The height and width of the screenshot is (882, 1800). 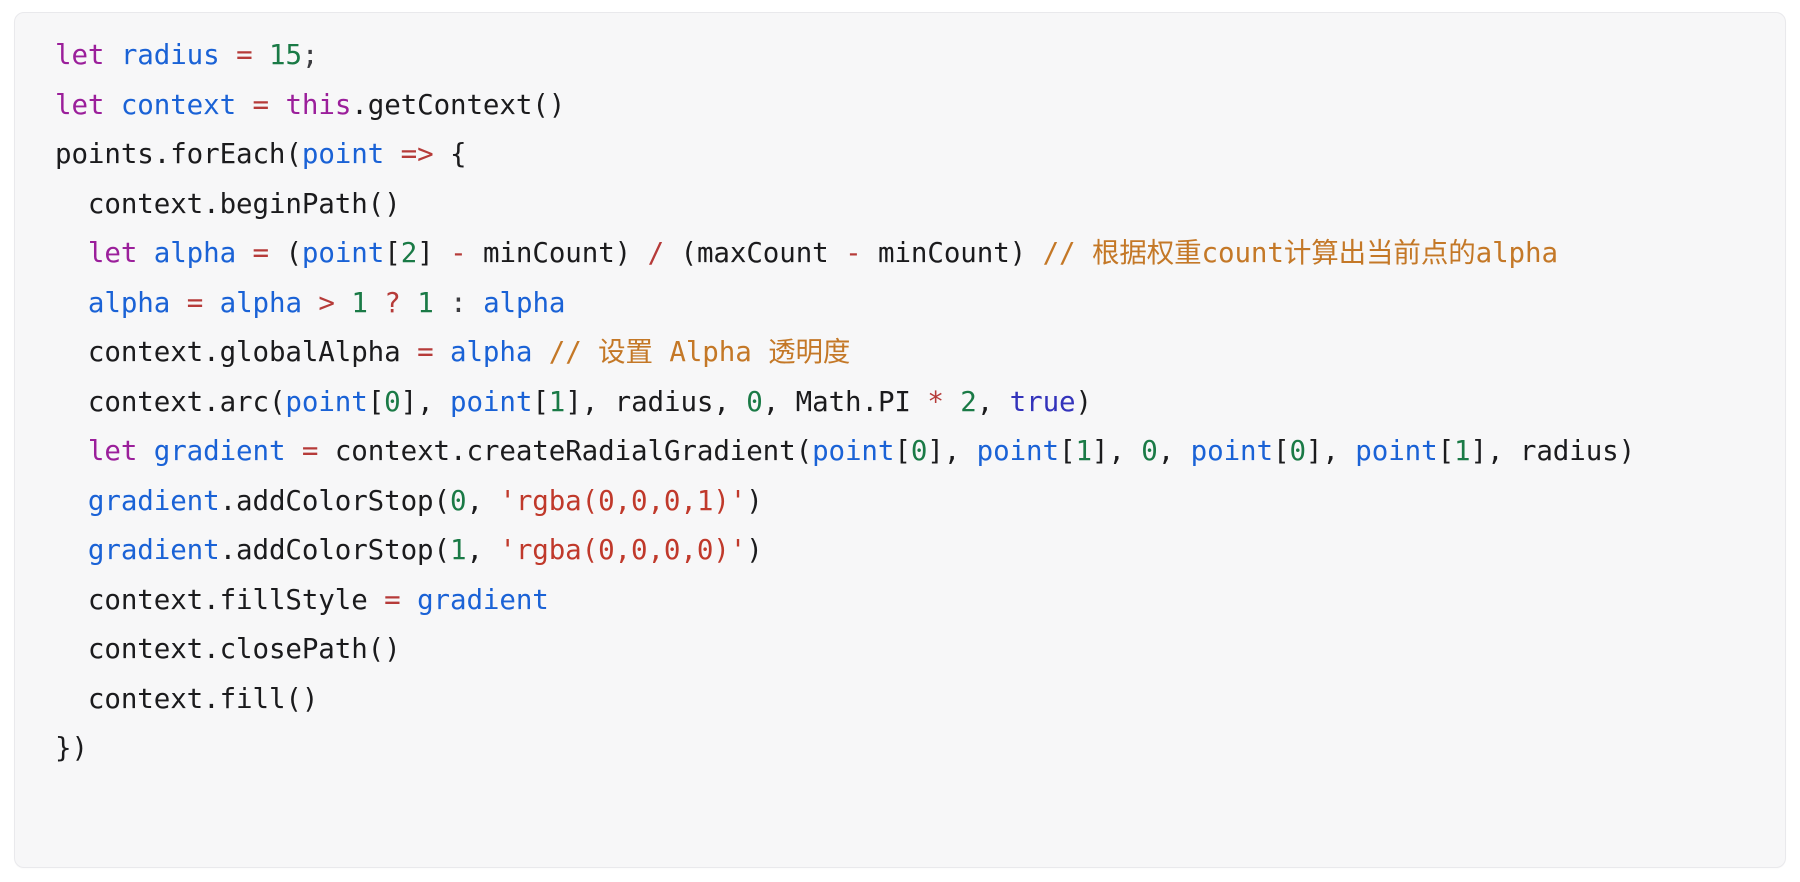 I want to click on code-token-plain: (, so click(x=285, y=253).